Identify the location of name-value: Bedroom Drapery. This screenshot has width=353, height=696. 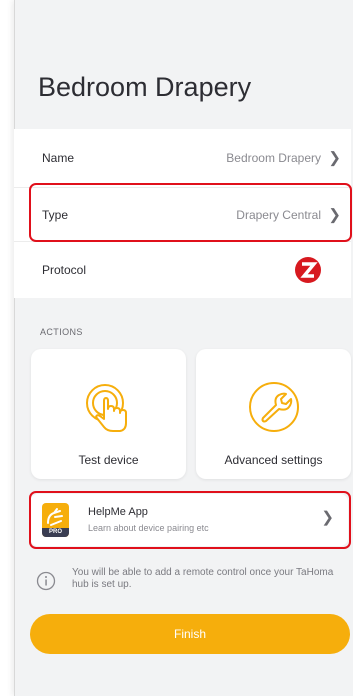
(273, 158).